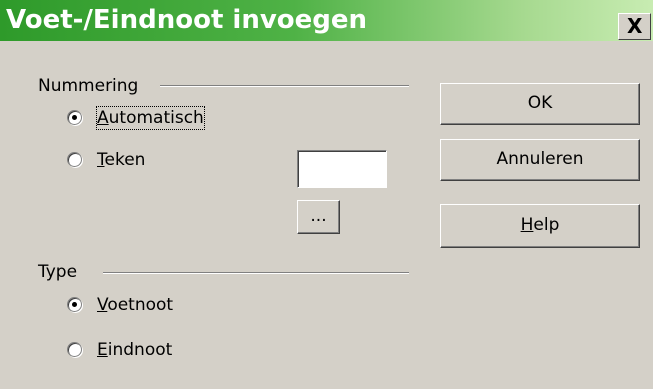 The height and width of the screenshot is (389, 653). What do you see at coordinates (74, 159) in the screenshot?
I see `radio-character` at bounding box center [74, 159].